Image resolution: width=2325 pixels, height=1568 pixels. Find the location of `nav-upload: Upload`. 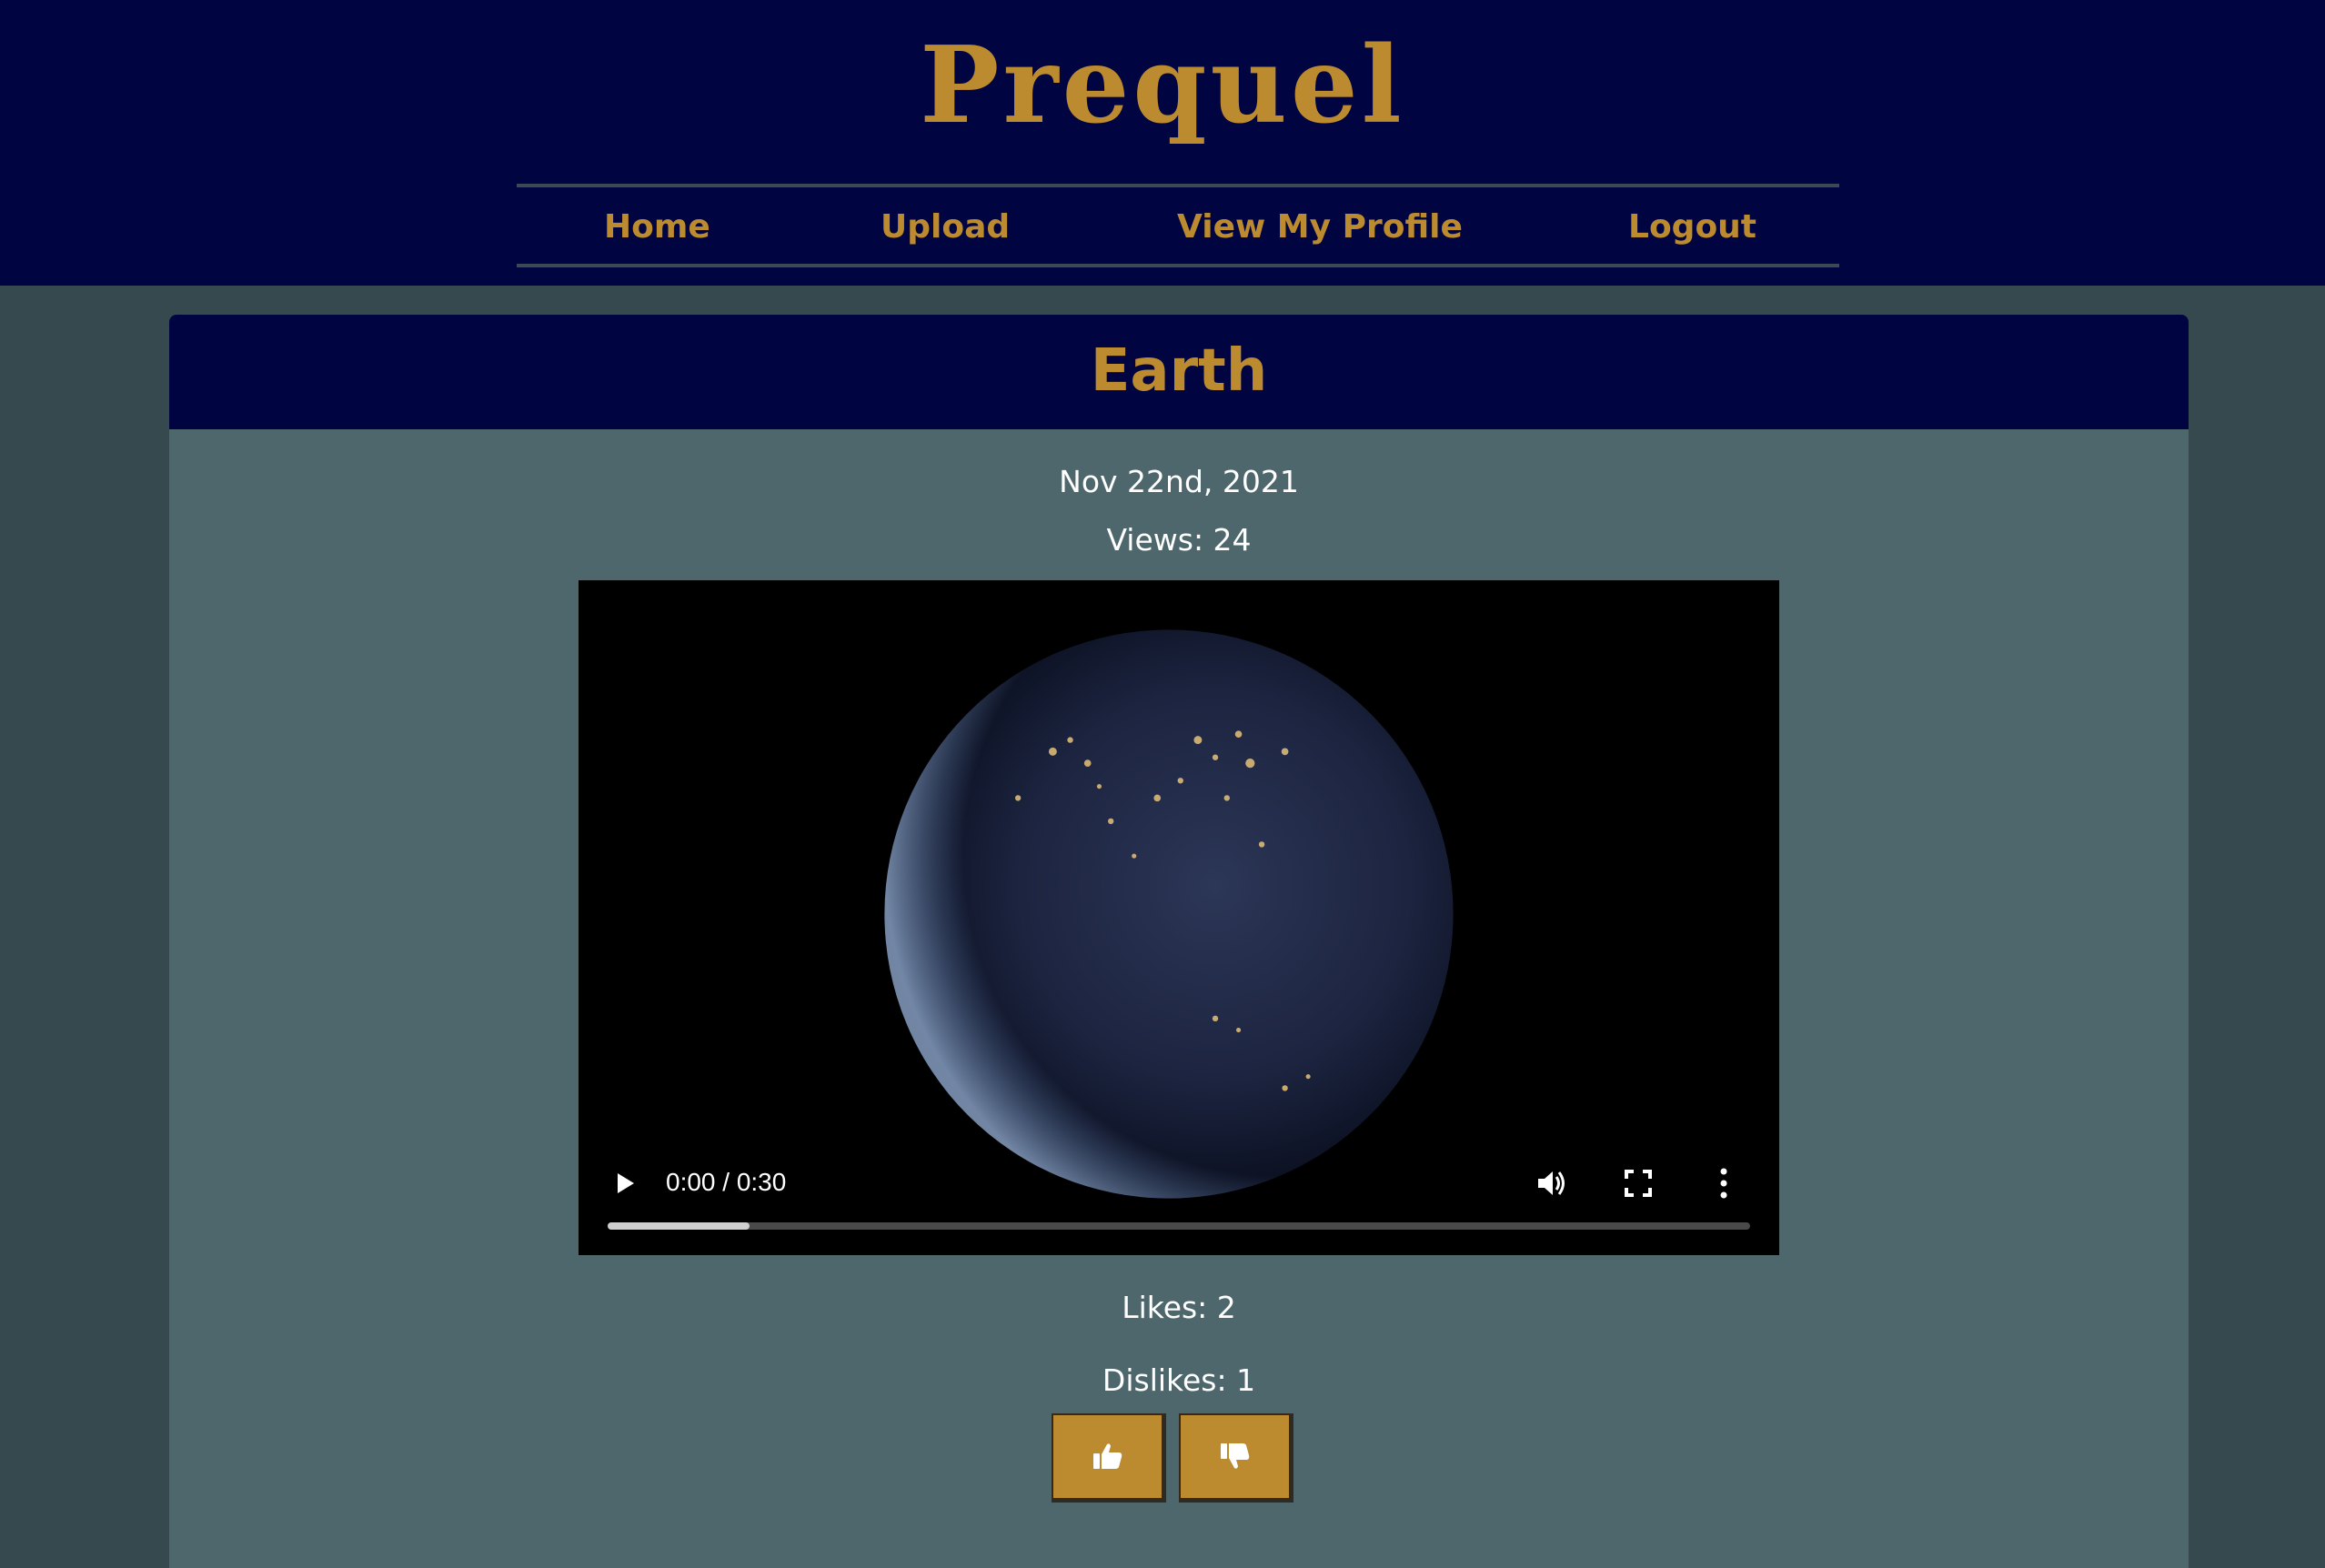

nav-upload: Upload is located at coordinates (945, 227).